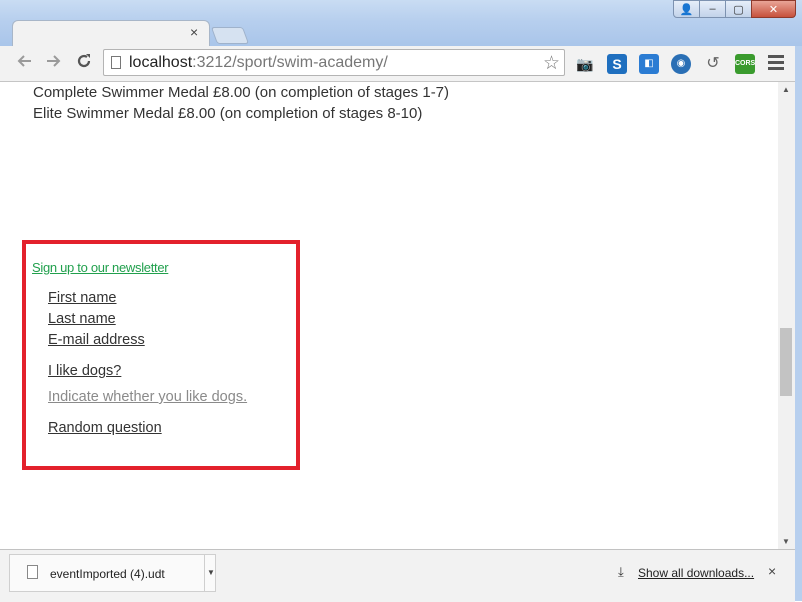  What do you see at coordinates (194, 32) in the screenshot?
I see `tab-close-icon: ×` at bounding box center [194, 32].